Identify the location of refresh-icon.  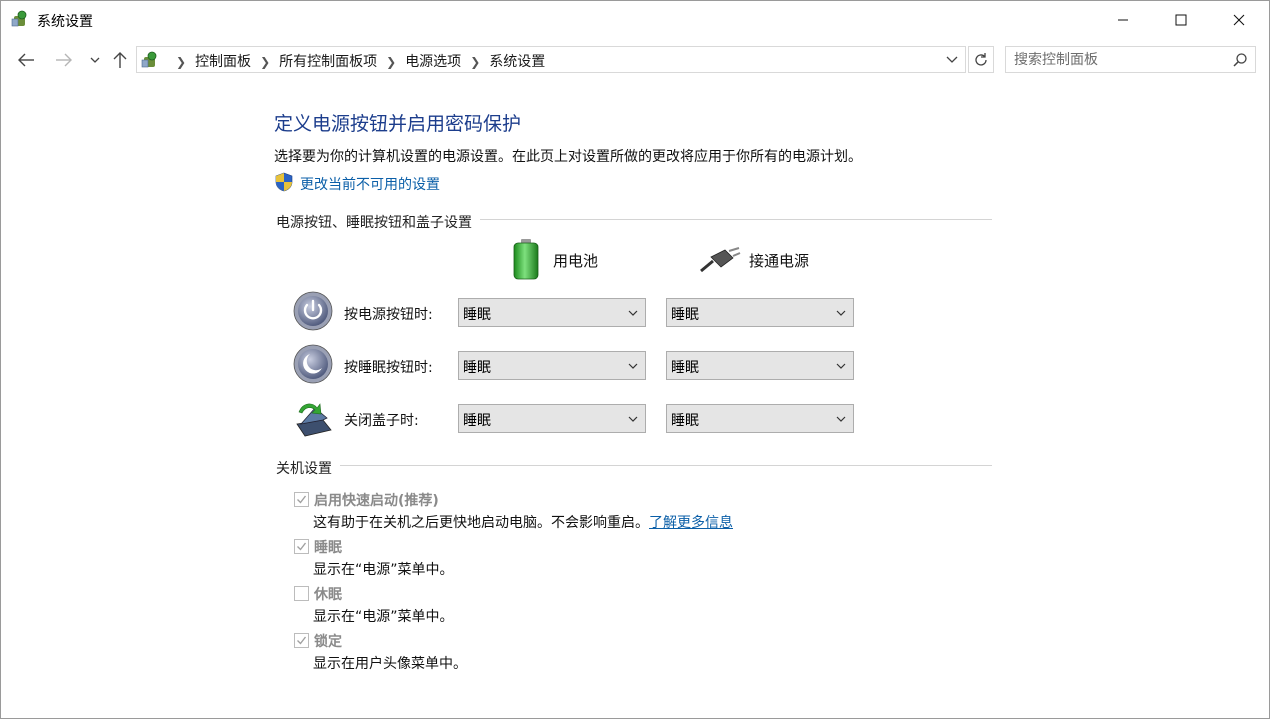
(981, 59).